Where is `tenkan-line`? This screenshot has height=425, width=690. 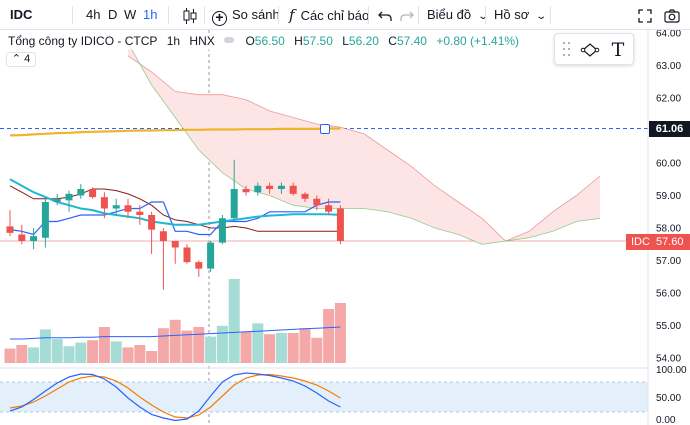
tenkan-line is located at coordinates (175, 218).